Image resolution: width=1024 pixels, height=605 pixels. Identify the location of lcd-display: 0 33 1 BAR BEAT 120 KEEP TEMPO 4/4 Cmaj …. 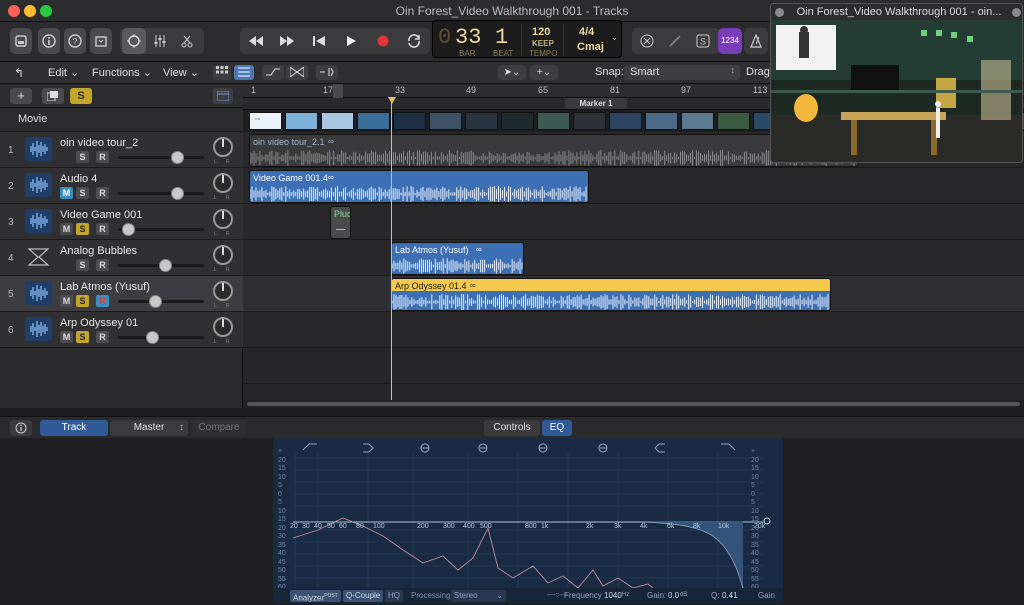
(527, 39).